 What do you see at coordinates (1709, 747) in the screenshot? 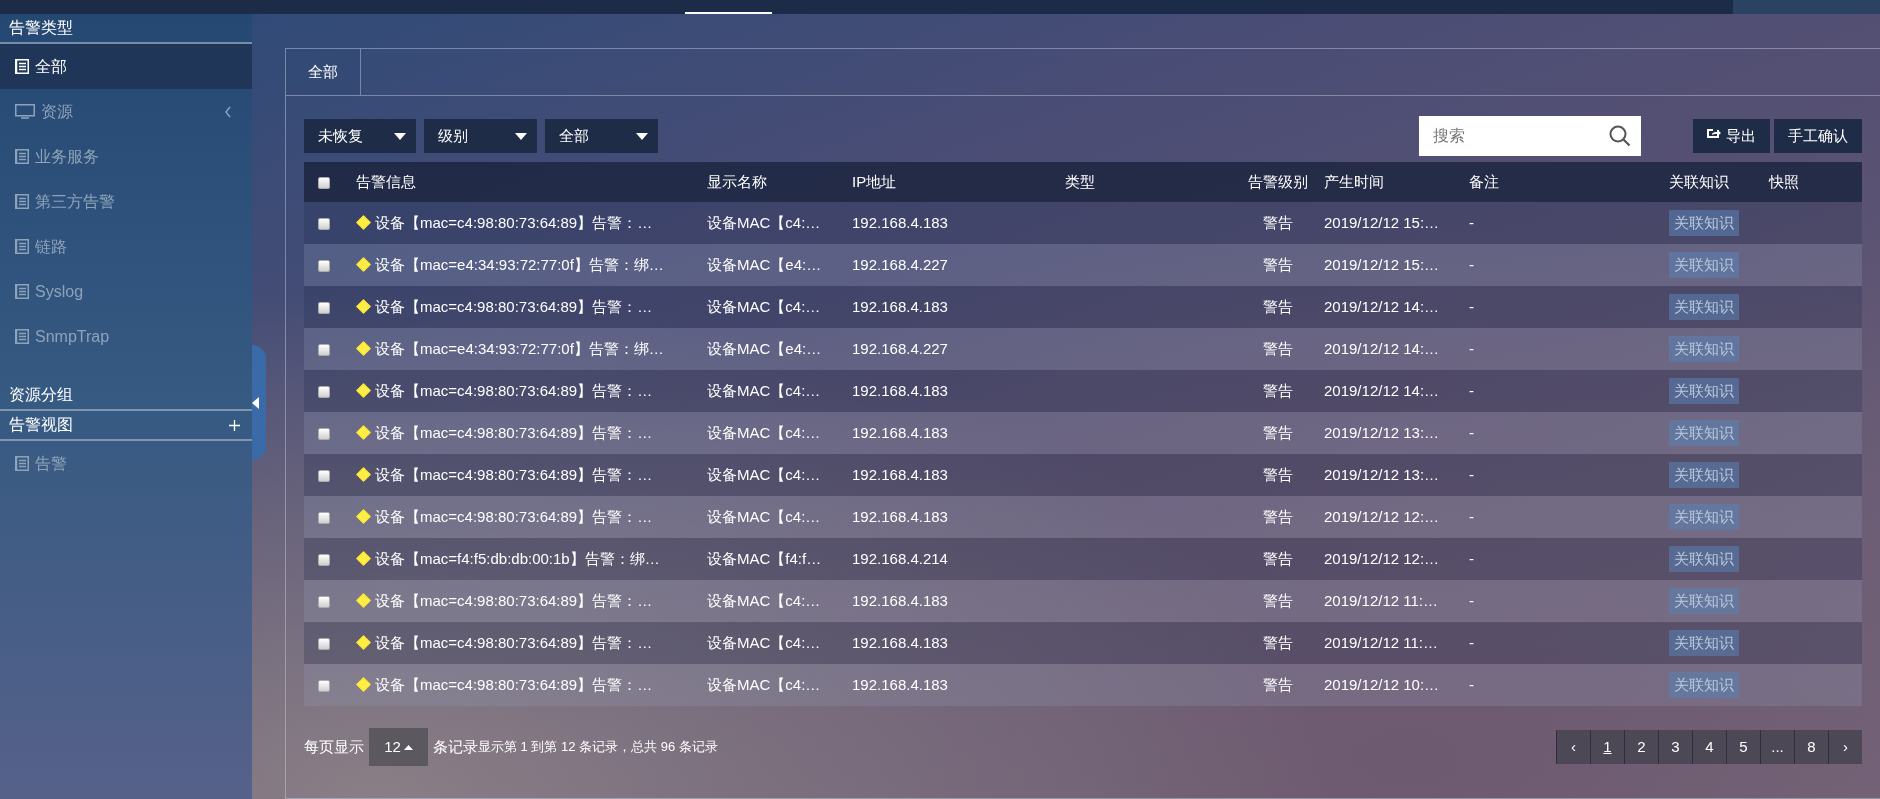
I see `page-button: 4` at bounding box center [1709, 747].